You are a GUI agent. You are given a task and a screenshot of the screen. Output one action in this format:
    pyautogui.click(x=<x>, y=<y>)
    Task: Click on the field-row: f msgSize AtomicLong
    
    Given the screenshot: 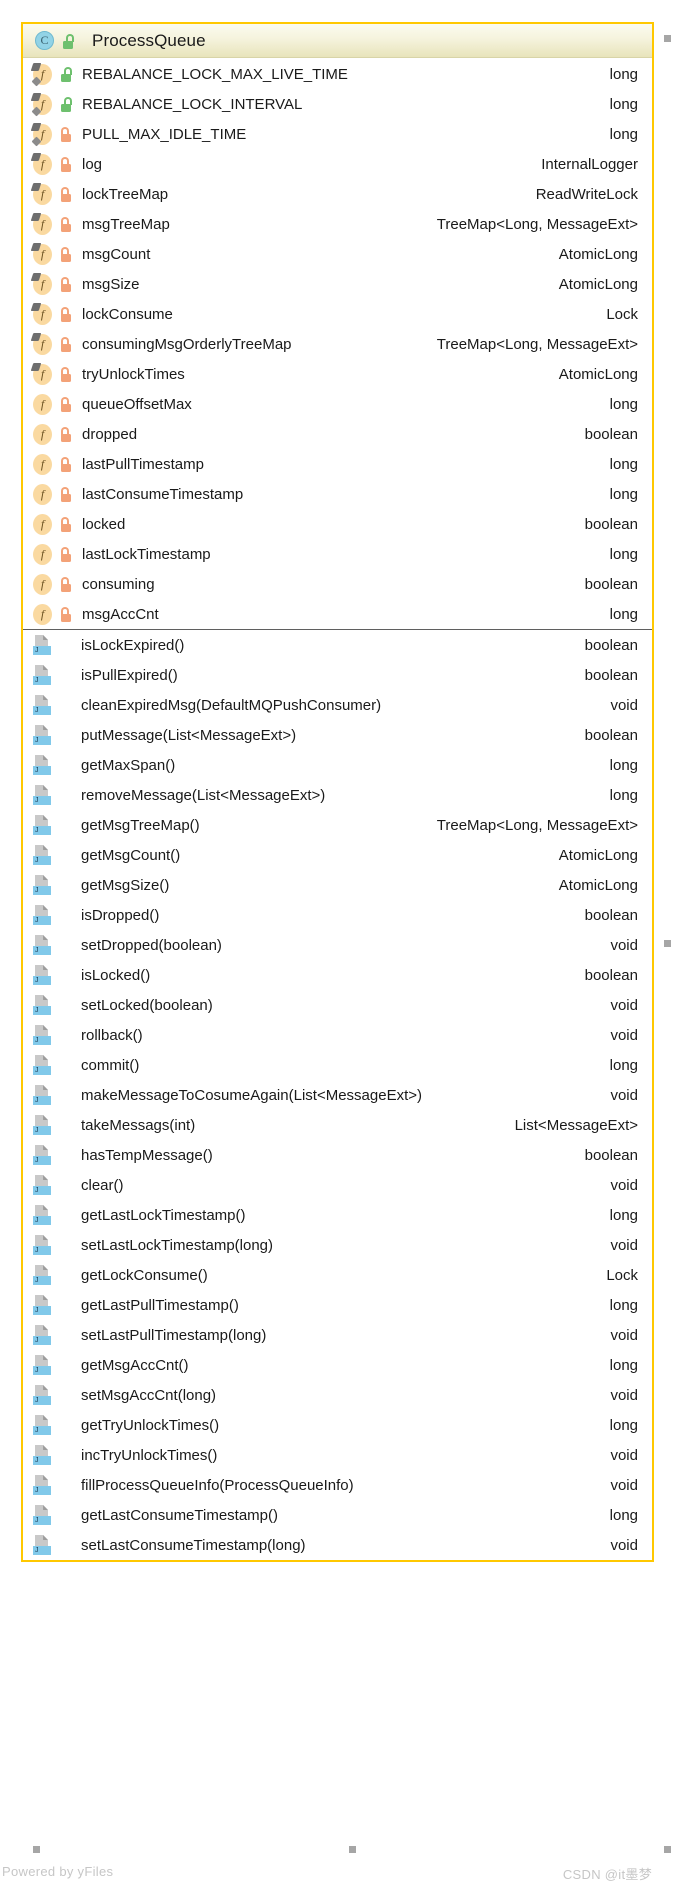 What is the action you would take?
    pyautogui.click(x=337, y=284)
    